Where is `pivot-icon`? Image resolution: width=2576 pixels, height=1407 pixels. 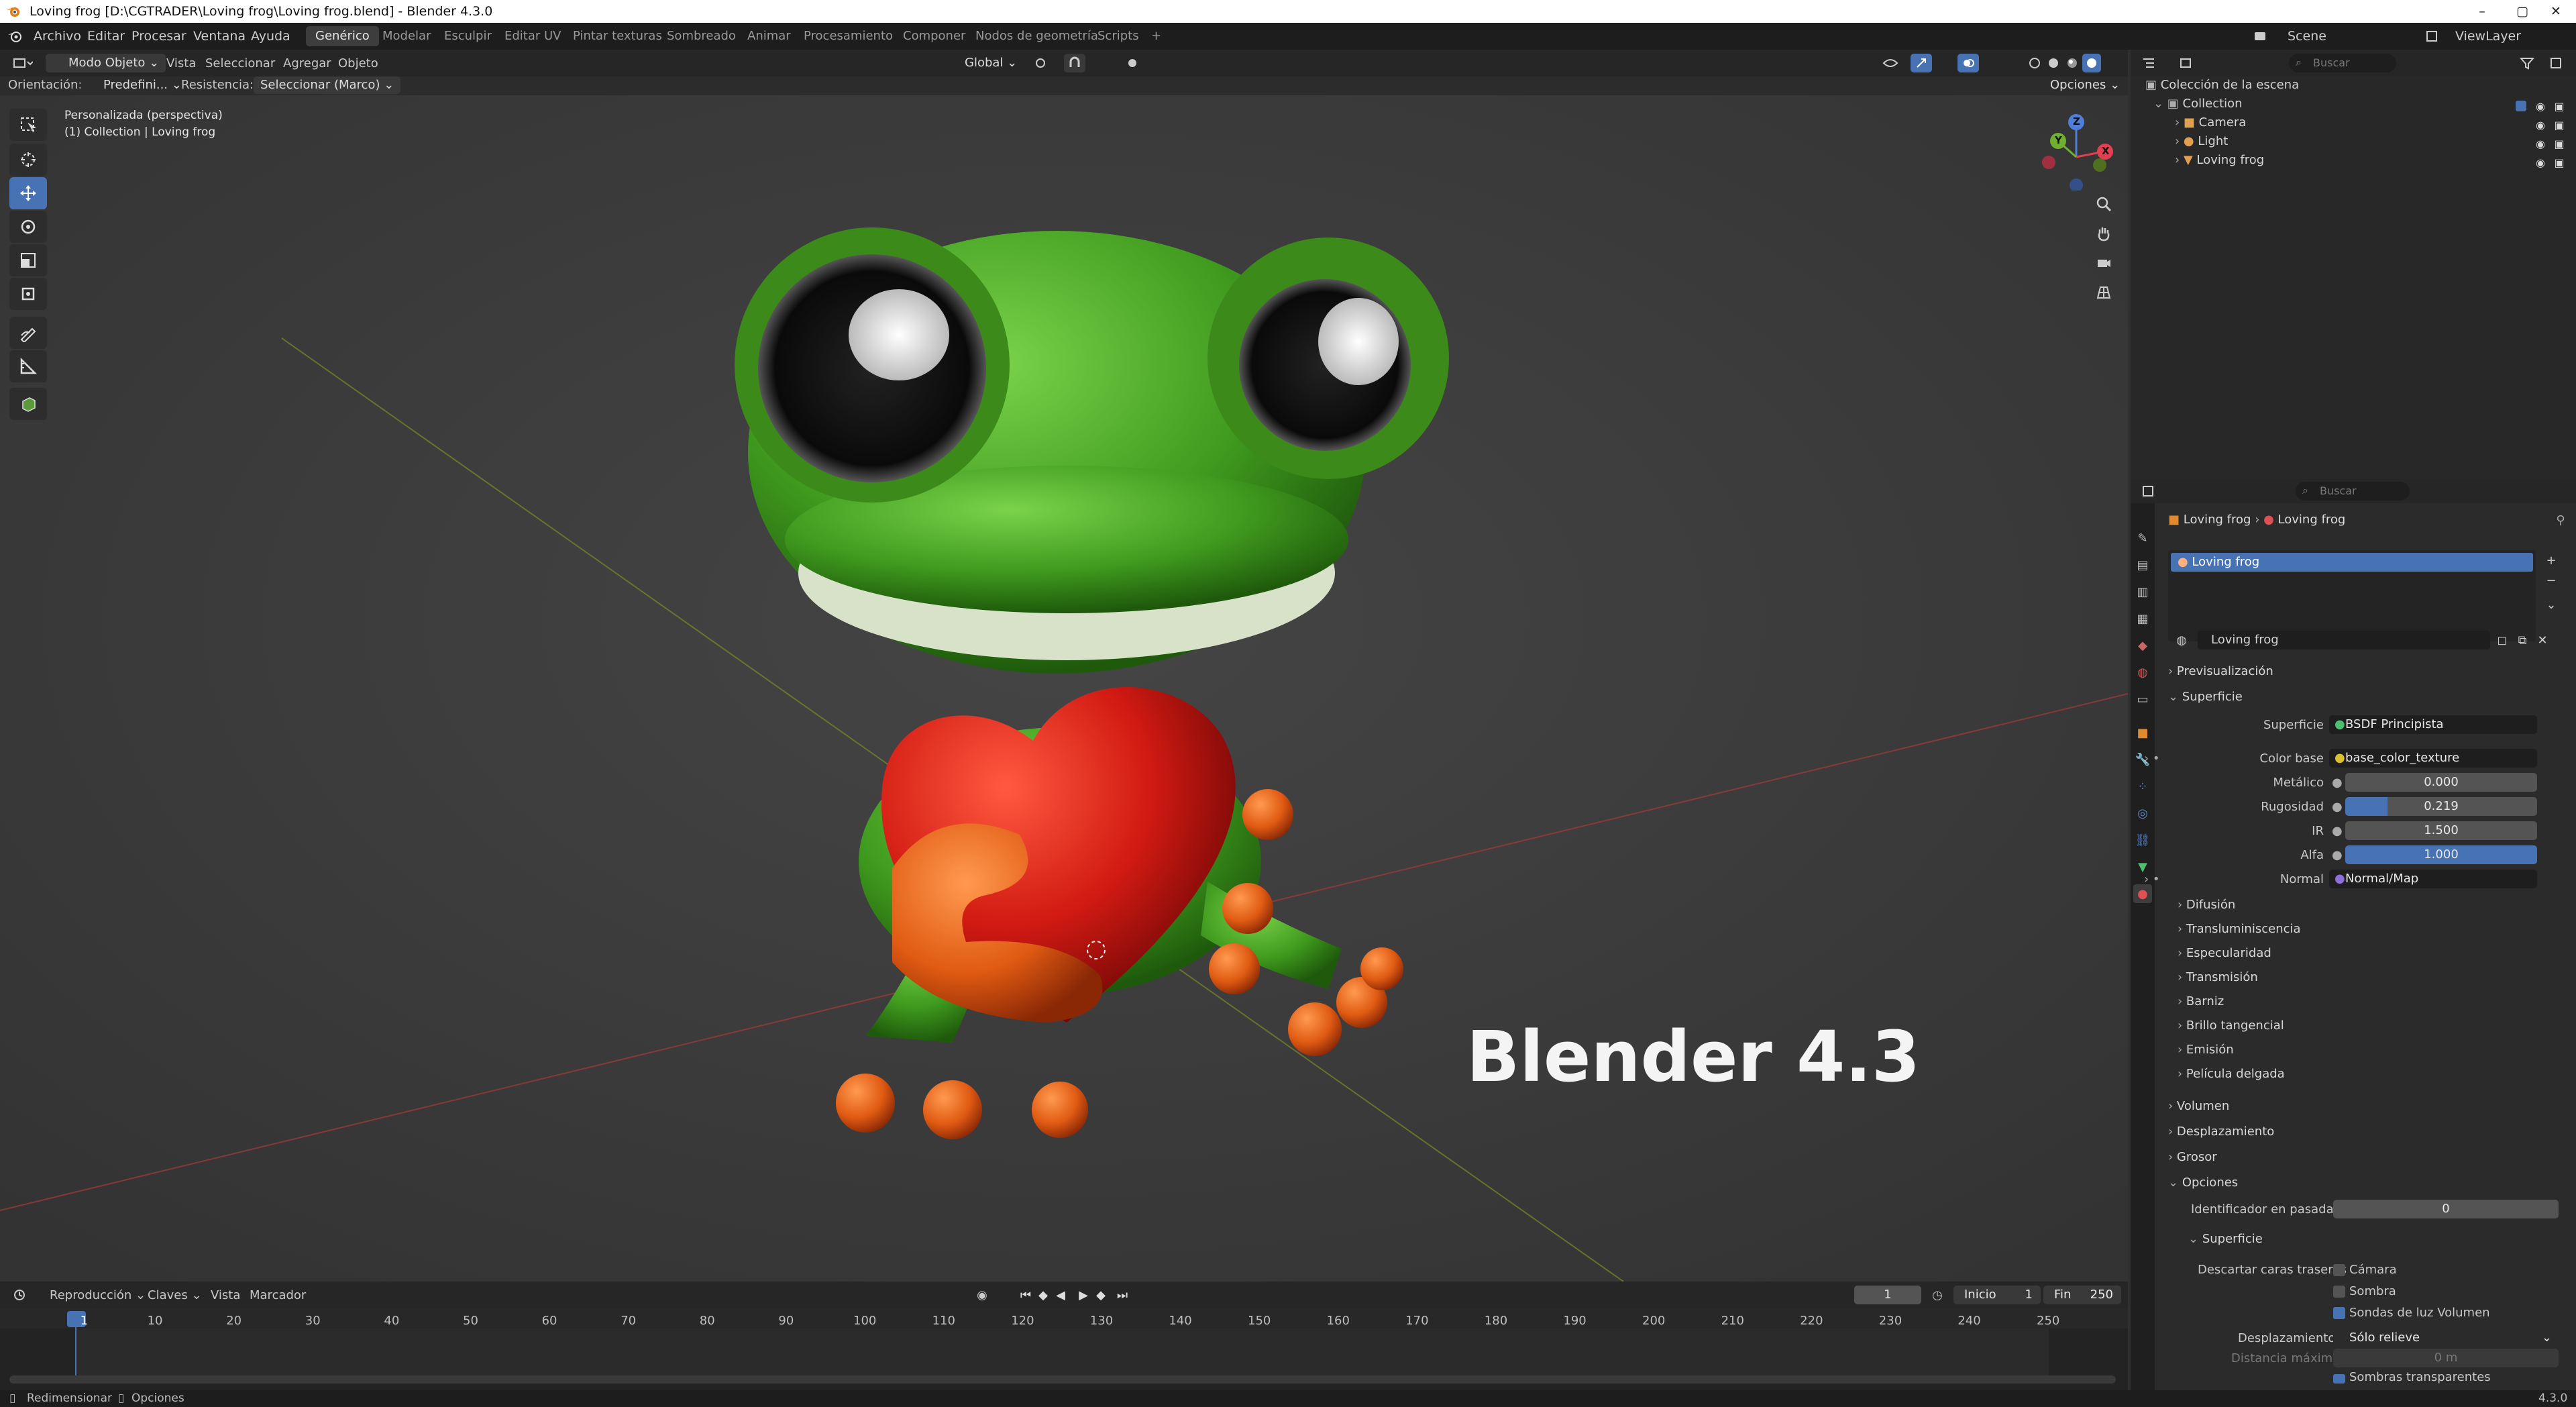 pivot-icon is located at coordinates (1044, 63).